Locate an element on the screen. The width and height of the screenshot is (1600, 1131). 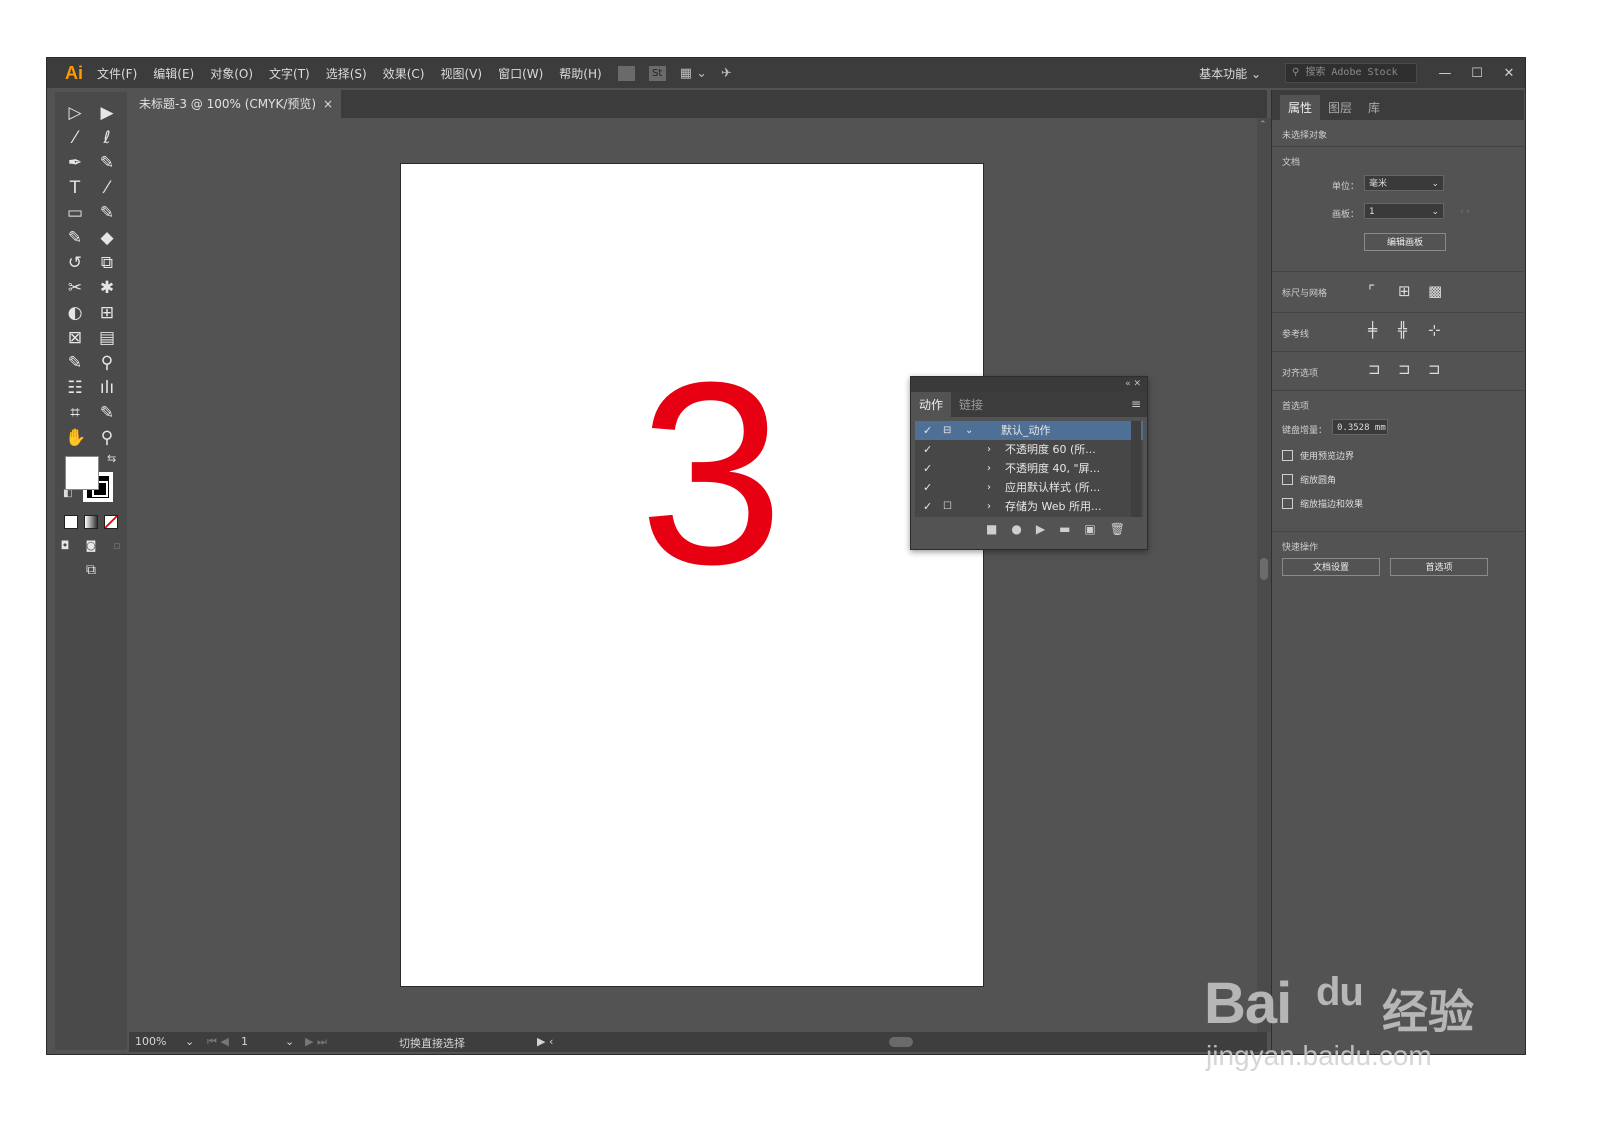
menu-type: 文字(T) is located at coordinates (289, 73).